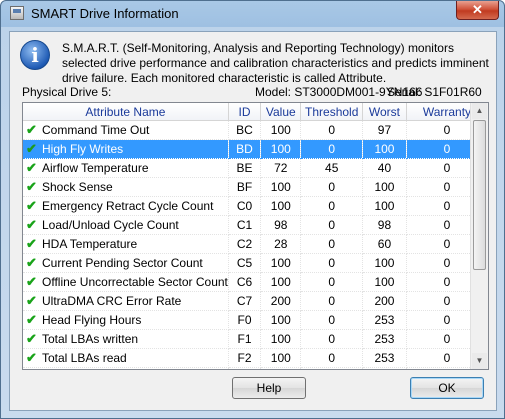 The width and height of the screenshot is (505, 419). What do you see at coordinates (281, 112) in the screenshot?
I see `column-header-value: Value` at bounding box center [281, 112].